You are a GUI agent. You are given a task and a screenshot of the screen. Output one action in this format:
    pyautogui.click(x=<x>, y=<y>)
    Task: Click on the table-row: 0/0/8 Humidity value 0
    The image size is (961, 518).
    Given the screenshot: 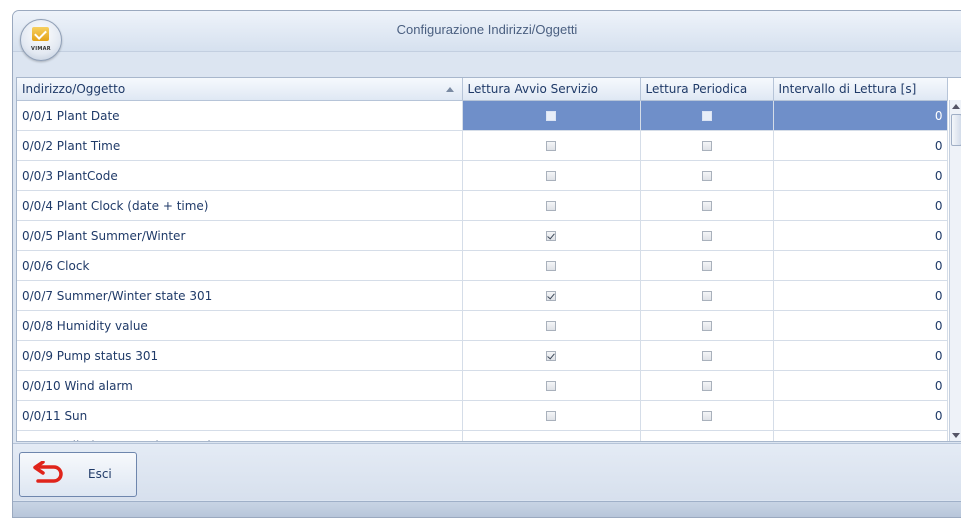 What is the action you would take?
    pyautogui.click(x=482, y=325)
    